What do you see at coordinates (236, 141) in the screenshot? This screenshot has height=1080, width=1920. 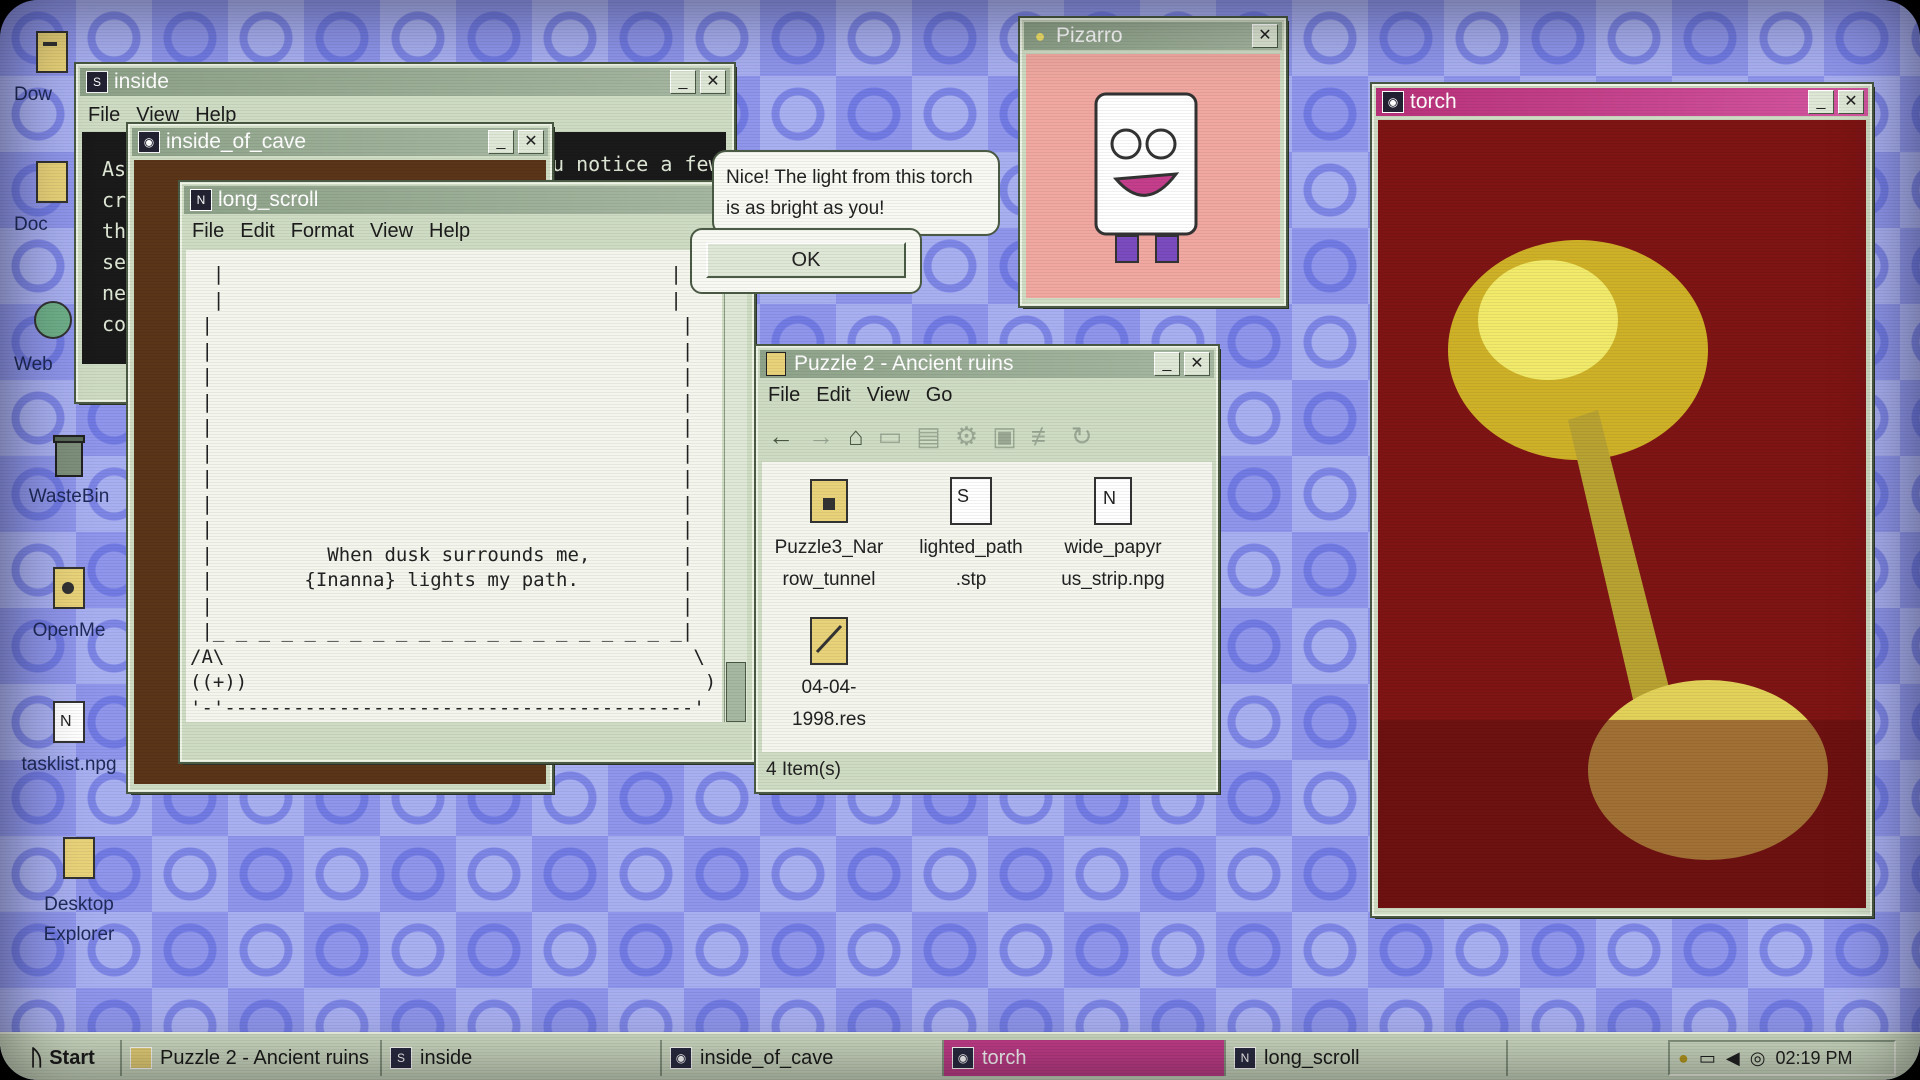 I see `window-title: inside_of_cave` at bounding box center [236, 141].